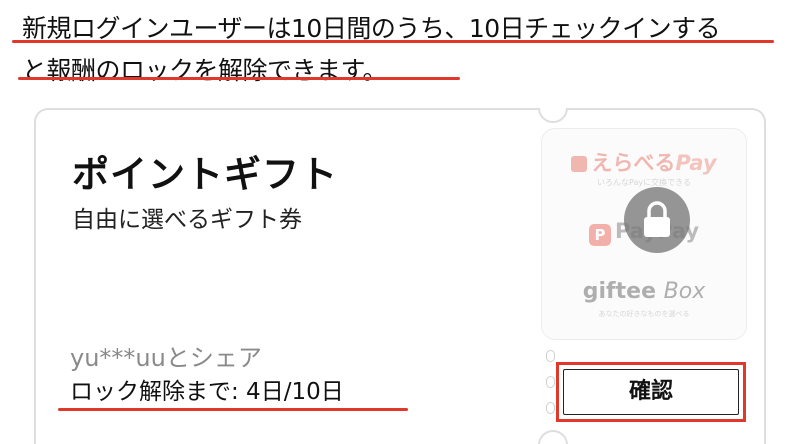  Describe the element at coordinates (644, 162) in the screenshot. I see `erabe-pay-logo: えらべるPay` at that location.